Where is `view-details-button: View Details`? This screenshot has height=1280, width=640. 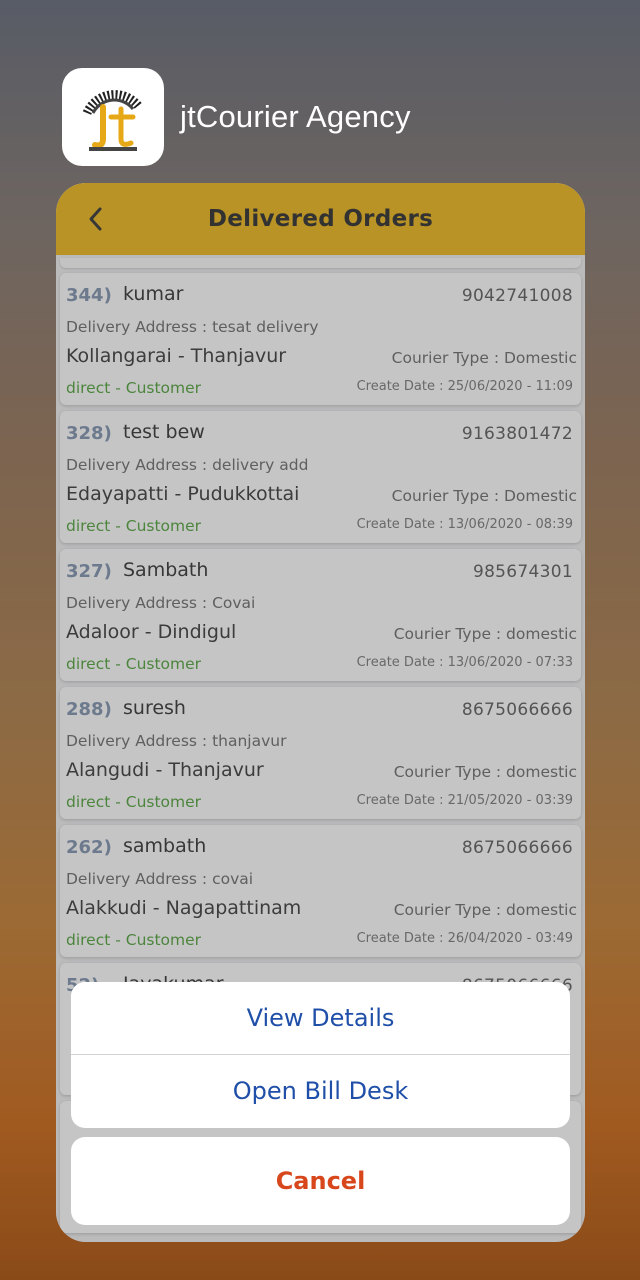
view-details-button: View Details is located at coordinates (320, 1018).